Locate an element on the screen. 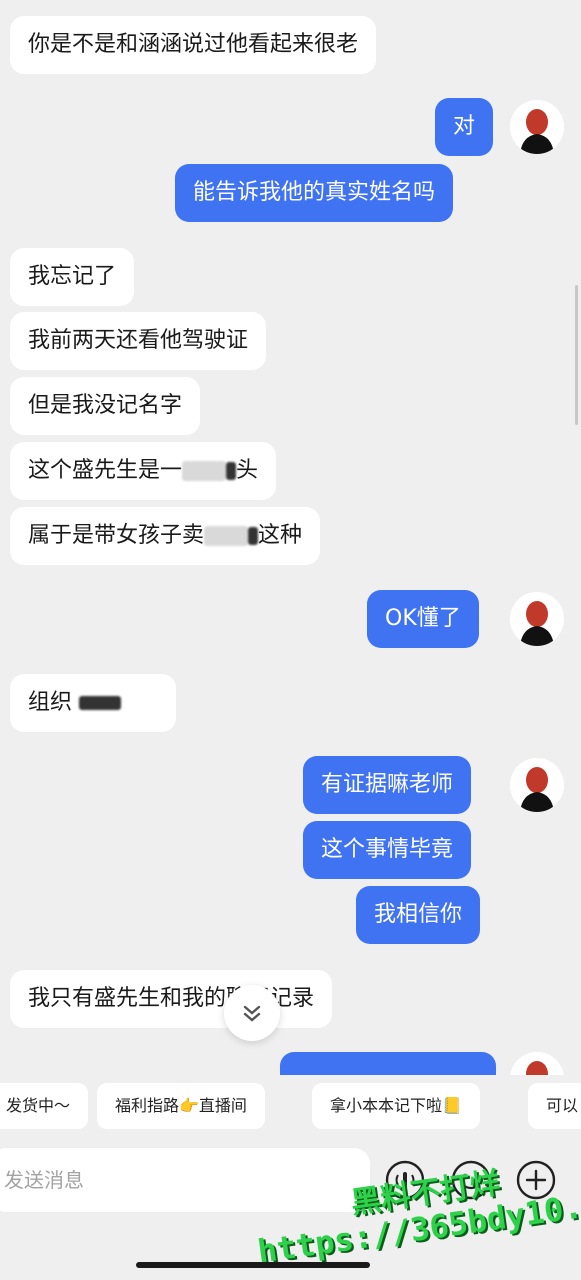 Image resolution: width=581 pixels, height=1280 pixels. quick-reply-chip: 福利指路👉直播间 is located at coordinates (181, 1106).